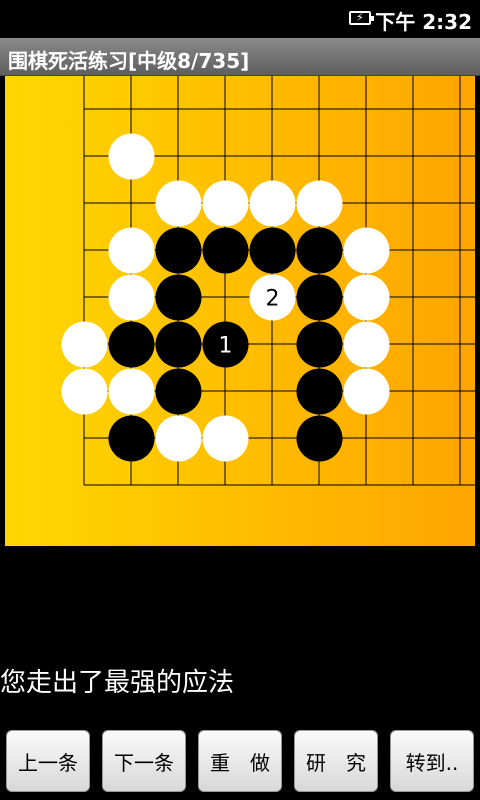 The width and height of the screenshot is (480, 800). What do you see at coordinates (240, 19) in the screenshot?
I see `status-bar: ⚡ 下午 2:32` at bounding box center [240, 19].